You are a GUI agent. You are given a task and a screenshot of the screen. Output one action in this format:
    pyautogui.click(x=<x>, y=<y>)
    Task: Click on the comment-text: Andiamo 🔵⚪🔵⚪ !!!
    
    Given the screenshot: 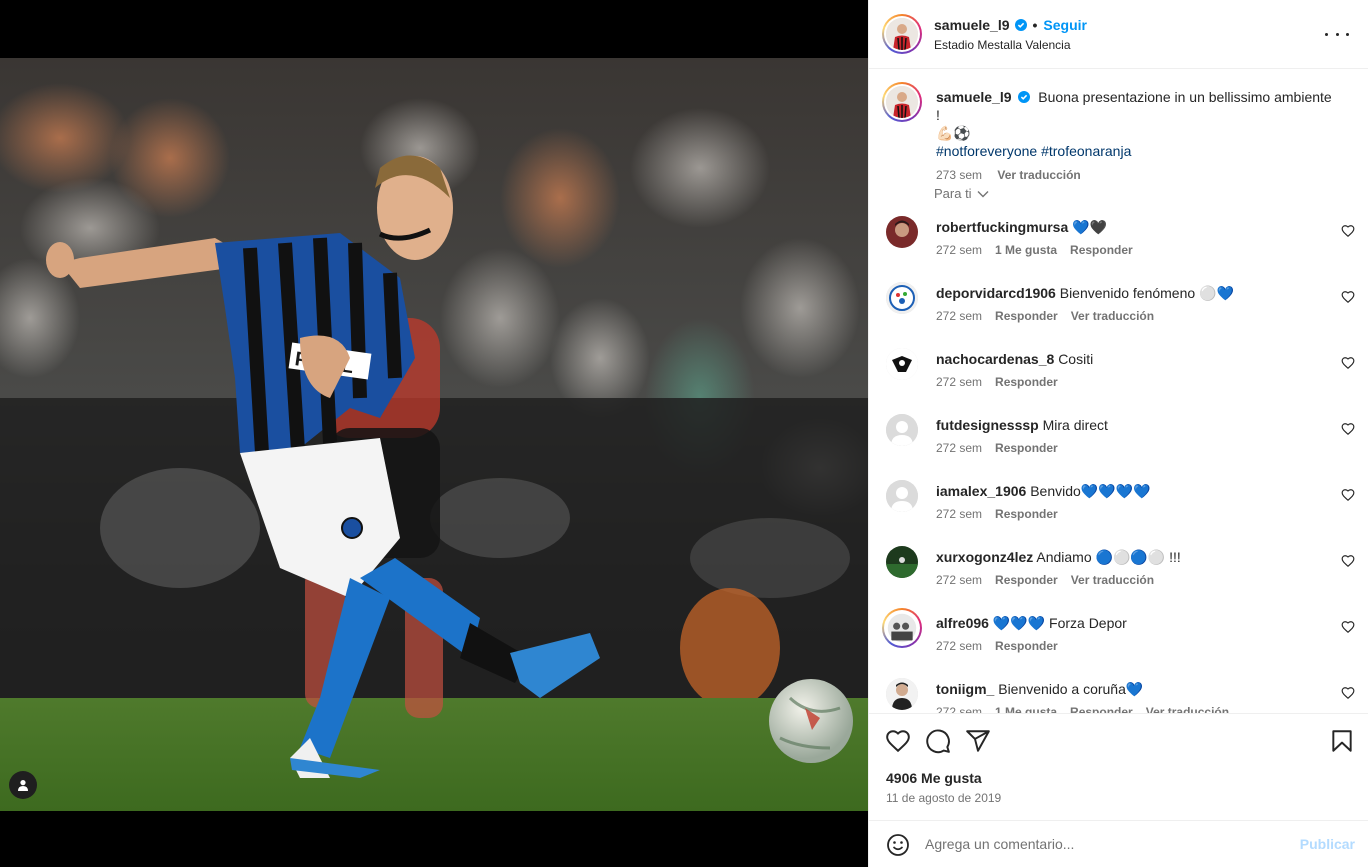 What is the action you would take?
    pyautogui.click(x=1108, y=557)
    